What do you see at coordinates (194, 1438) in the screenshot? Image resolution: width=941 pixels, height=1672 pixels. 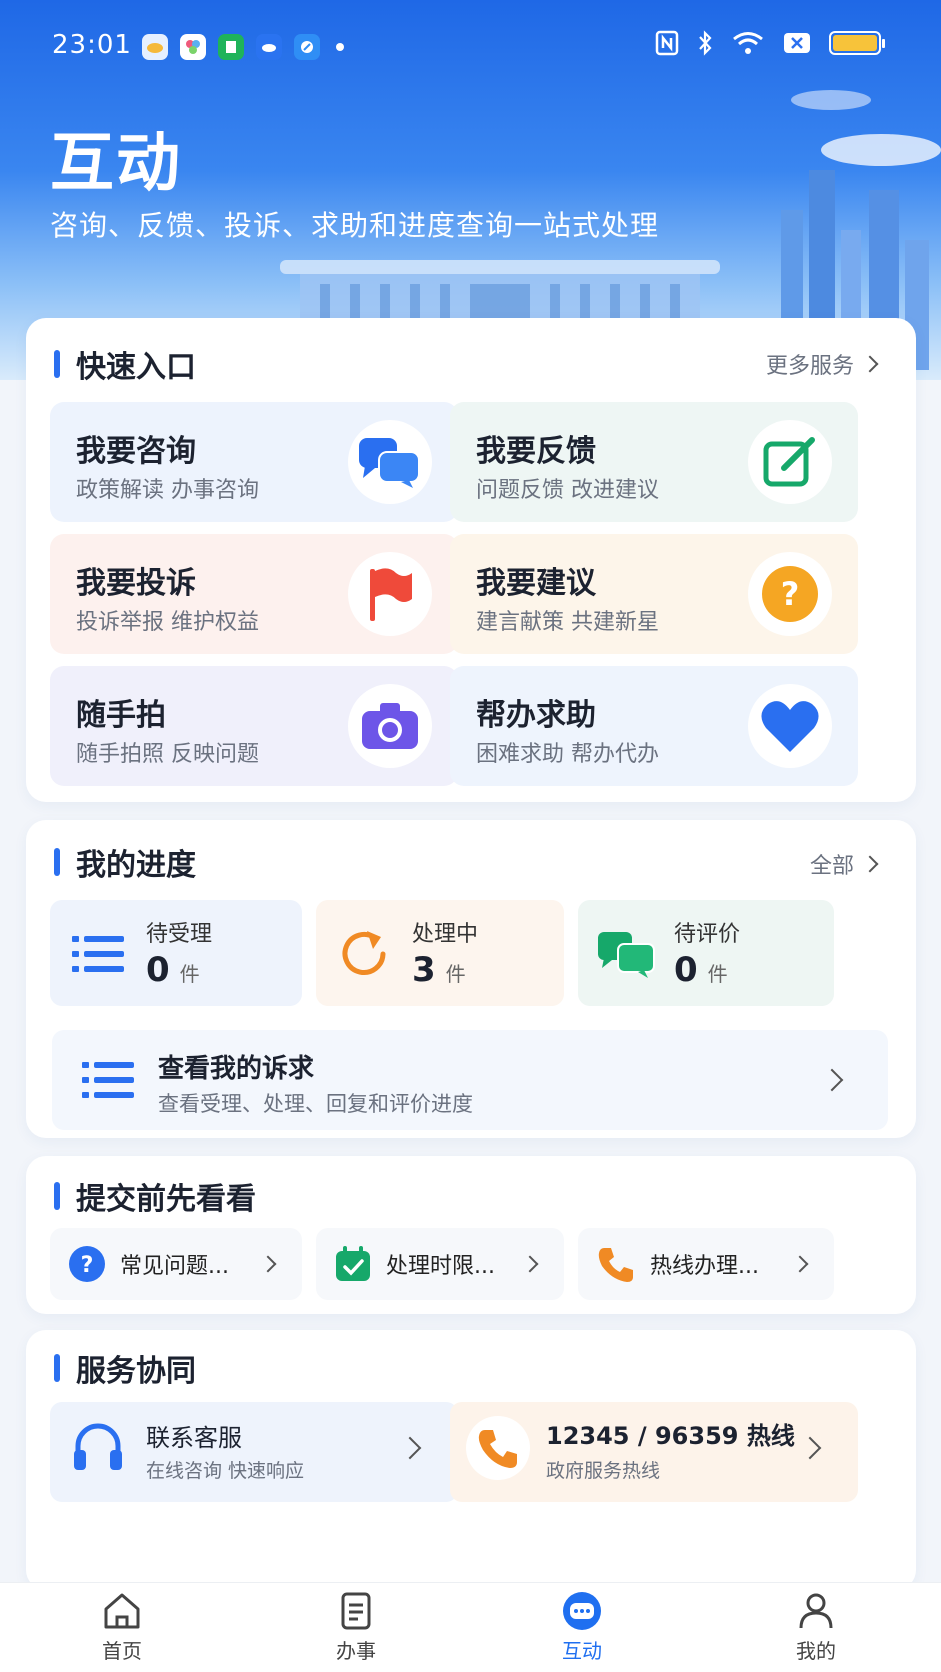 I see `service-title: 联系客服` at bounding box center [194, 1438].